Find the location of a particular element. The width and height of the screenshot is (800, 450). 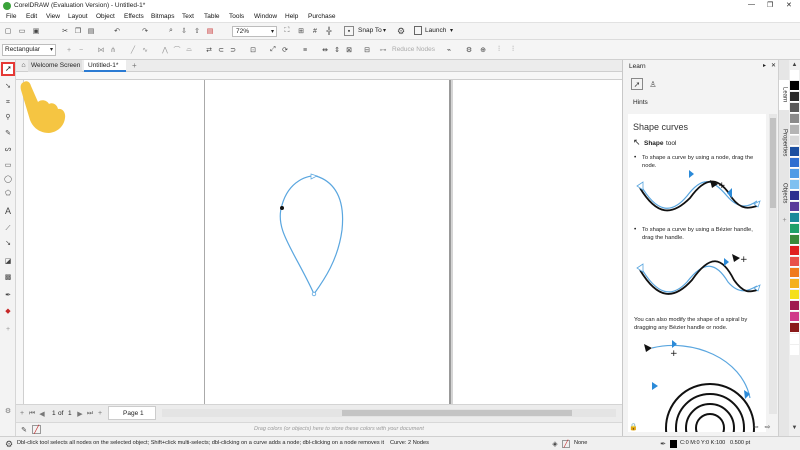

node-options-icon: ⚙ is located at coordinates (469, 50).